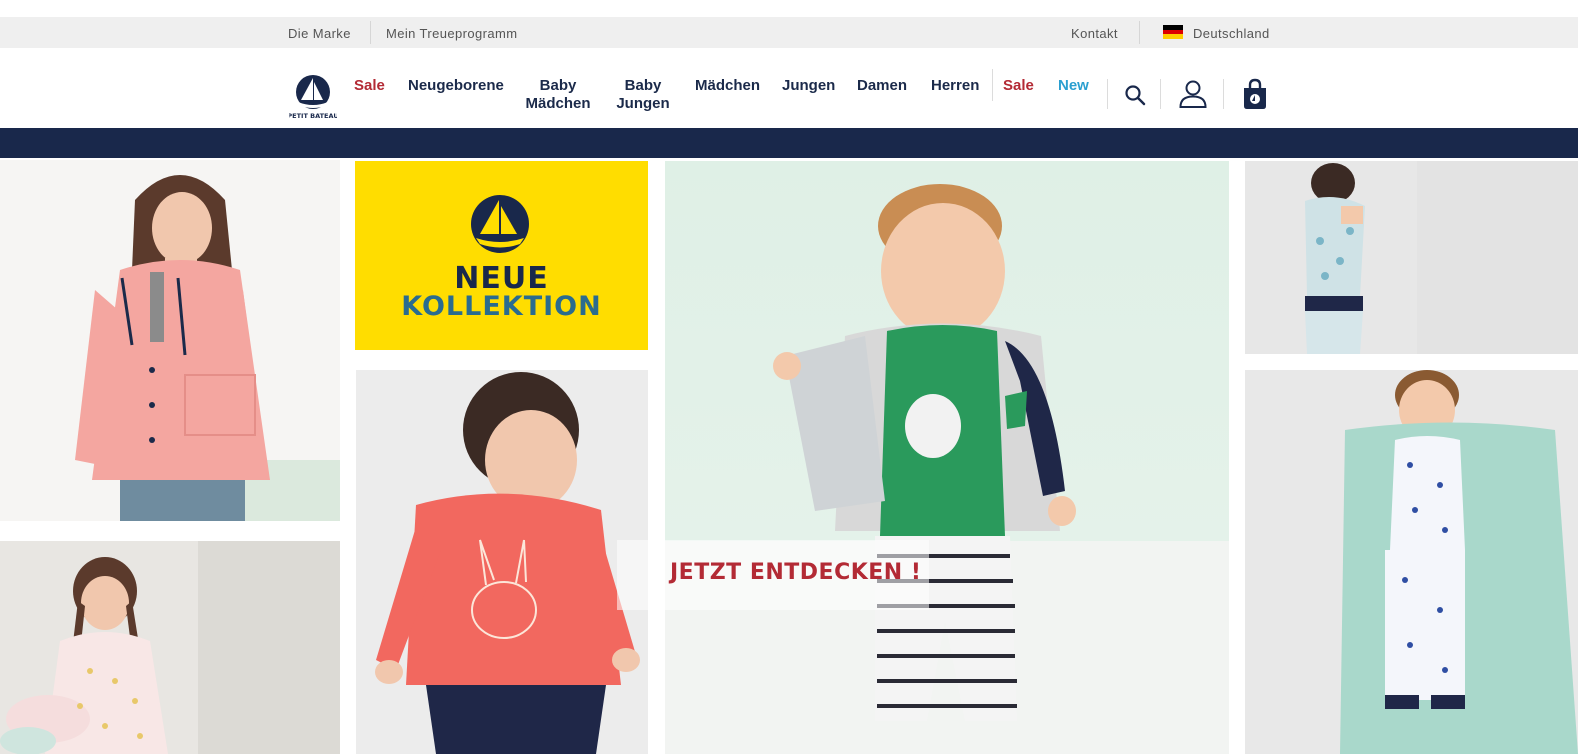 The height and width of the screenshot is (754, 1578). Describe the element at coordinates (1173, 32) in the screenshot. I see `german-flag-icon` at that location.